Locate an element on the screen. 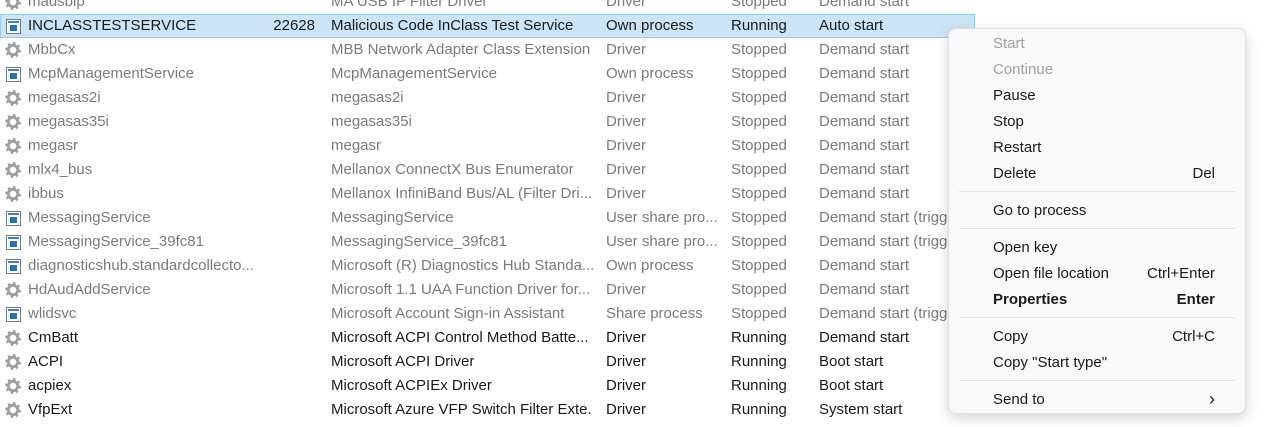 The image size is (1264, 427). menu-item-properties: Properties Enter is located at coordinates (1097, 300).